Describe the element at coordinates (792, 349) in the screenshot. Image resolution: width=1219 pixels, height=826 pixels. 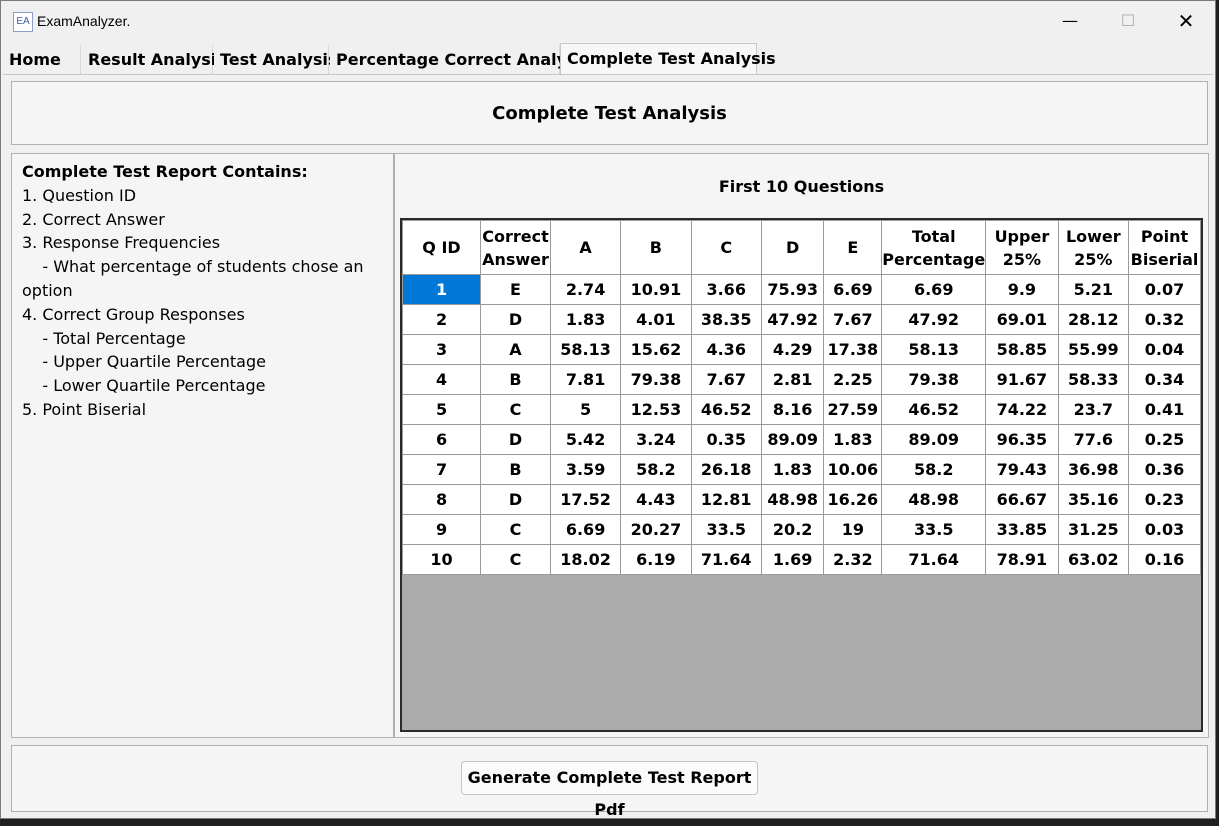
I see `table-cell: 4.29` at that location.